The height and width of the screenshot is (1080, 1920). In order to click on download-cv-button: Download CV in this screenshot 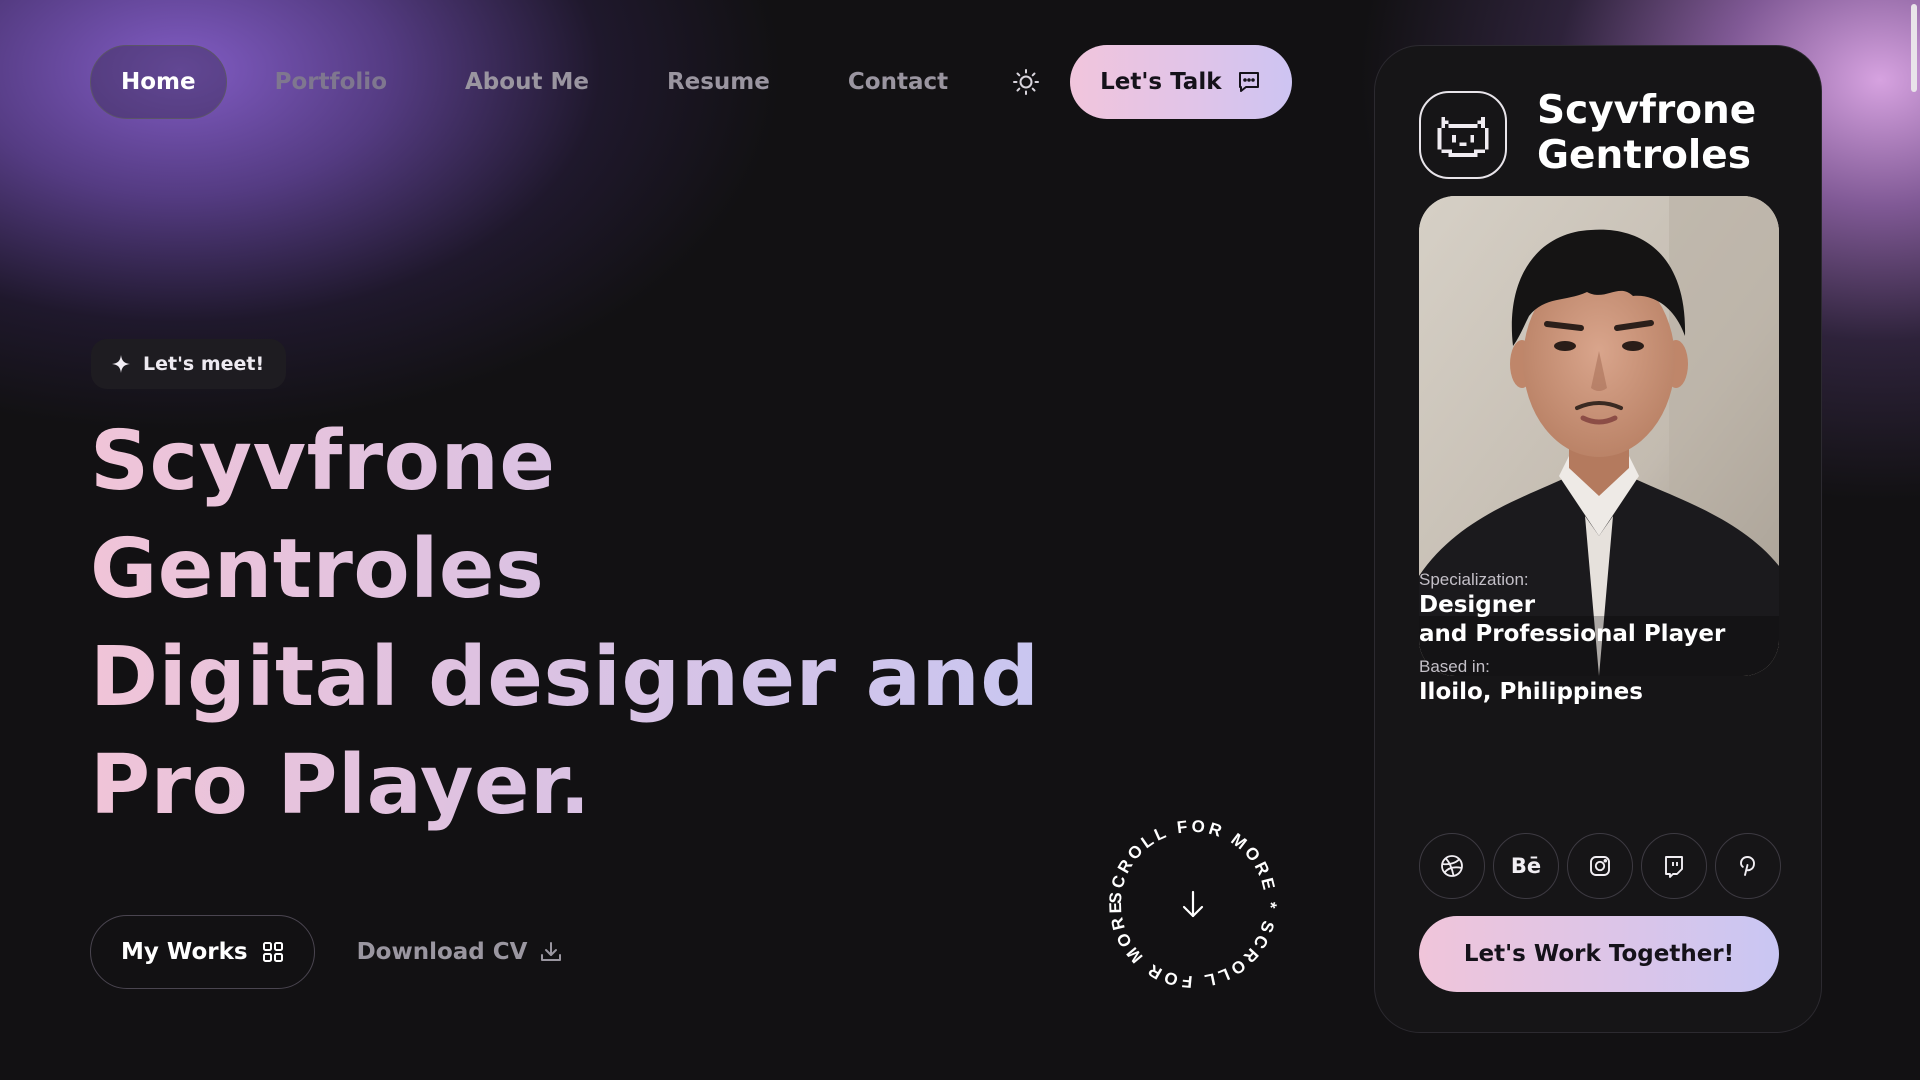, I will do `click(460, 952)`.